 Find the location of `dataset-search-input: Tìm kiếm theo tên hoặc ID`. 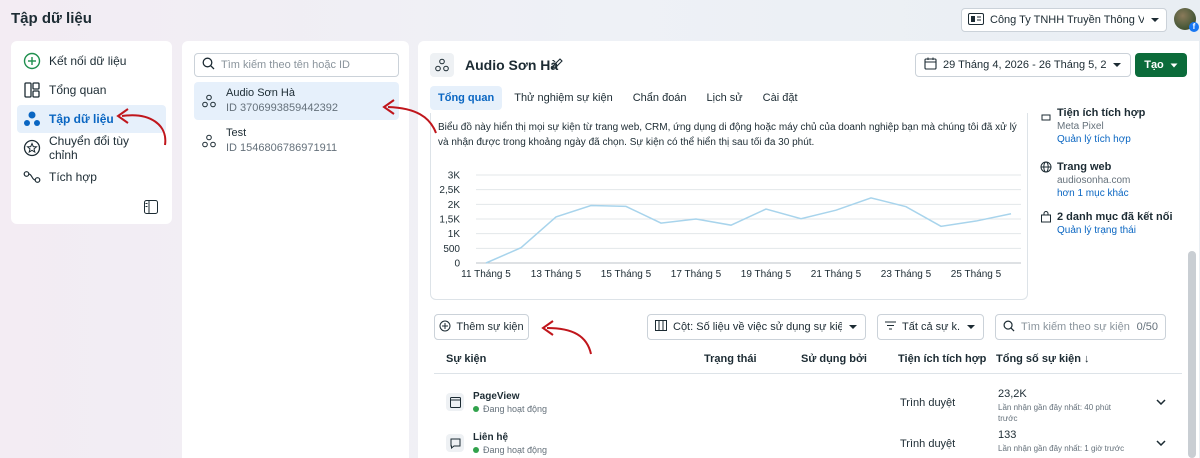

dataset-search-input: Tìm kiếm theo tên hoặc ID is located at coordinates (296, 65).